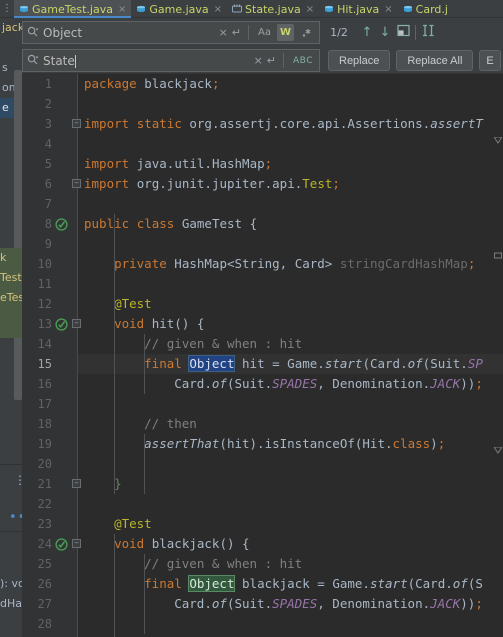 This screenshot has width=503, height=637. What do you see at coordinates (262, 484) in the screenshot?
I see `editor-line: 21 −}` at bounding box center [262, 484].